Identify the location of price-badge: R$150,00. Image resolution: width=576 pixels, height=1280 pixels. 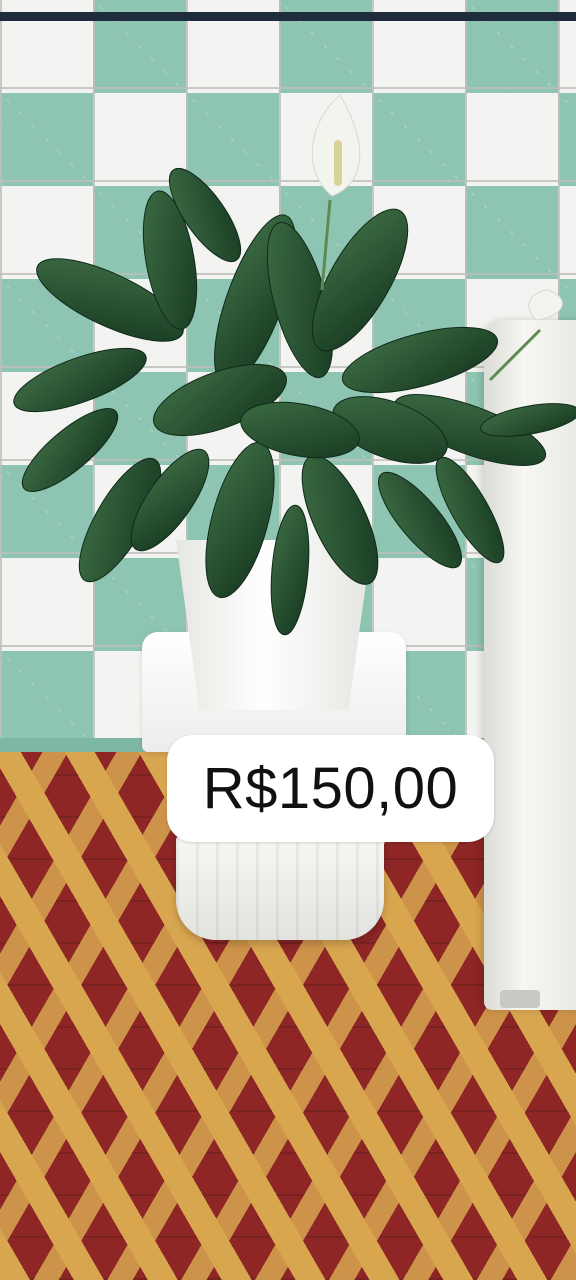
(330, 788).